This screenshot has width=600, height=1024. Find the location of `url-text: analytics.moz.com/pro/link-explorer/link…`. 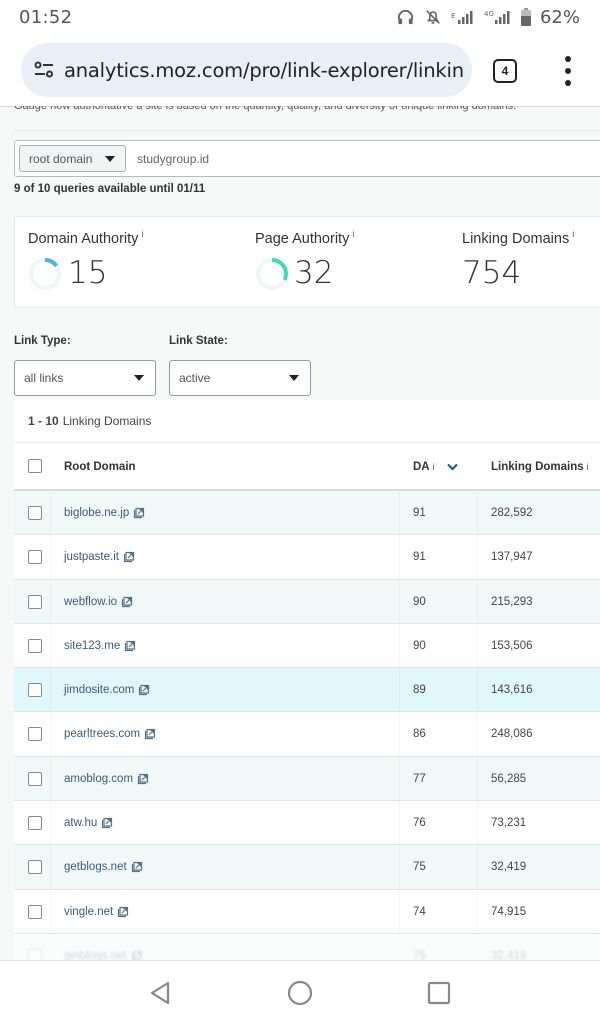

url-text: analytics.moz.com/pro/link-explorer/link… is located at coordinates (264, 70).